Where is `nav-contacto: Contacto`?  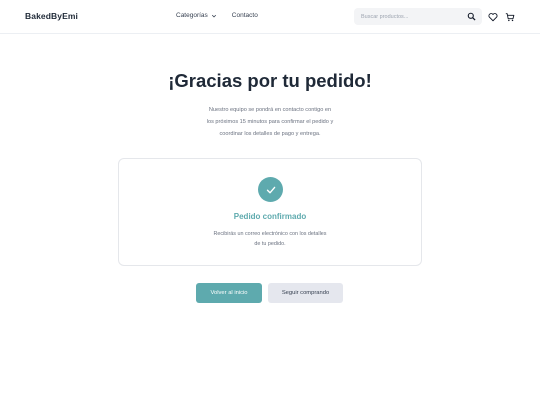
nav-contacto: Contacto is located at coordinates (245, 15).